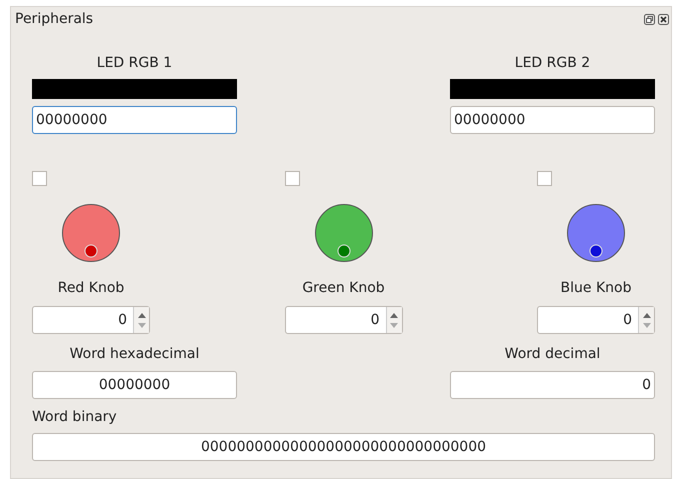 The image size is (680, 479). I want to click on led-label: LED RGB 1, so click(134, 63).